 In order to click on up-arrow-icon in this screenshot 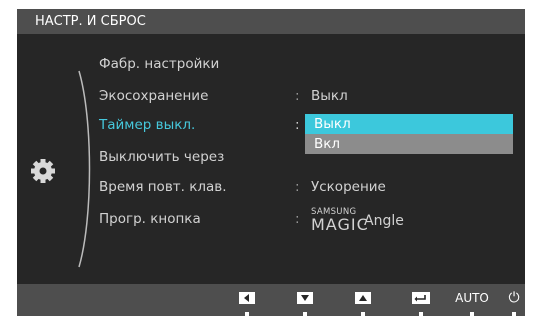, I will do `click(363, 298)`.